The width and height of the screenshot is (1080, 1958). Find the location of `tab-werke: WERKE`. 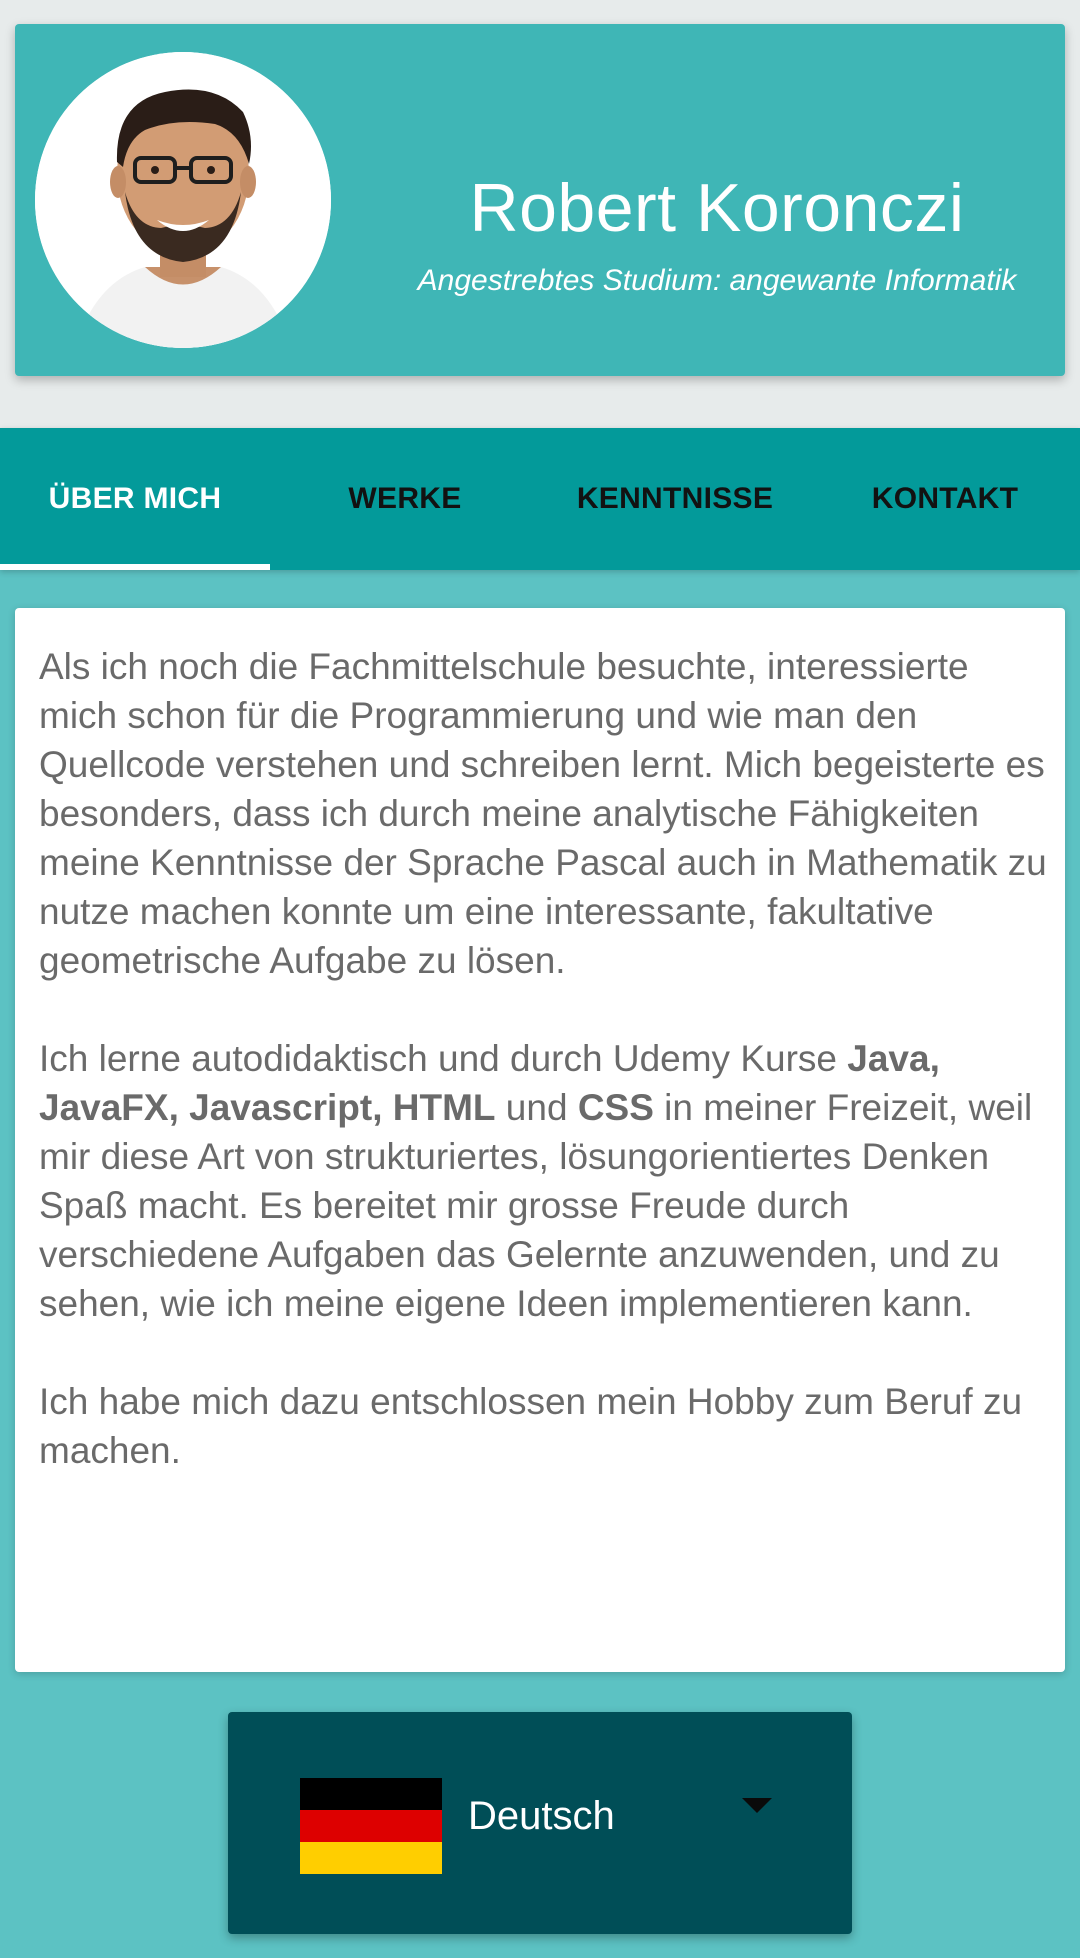

tab-werke: WERKE is located at coordinates (405, 499).